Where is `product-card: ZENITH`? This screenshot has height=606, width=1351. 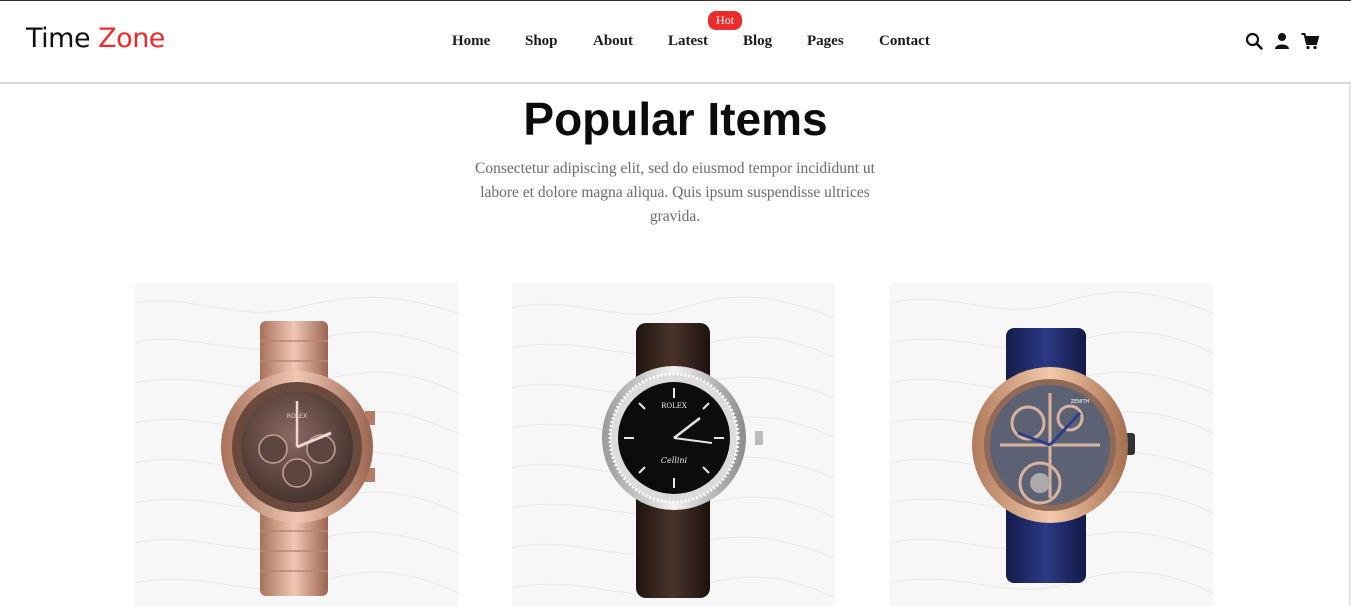
product-card: ZENITH is located at coordinates (1051, 444).